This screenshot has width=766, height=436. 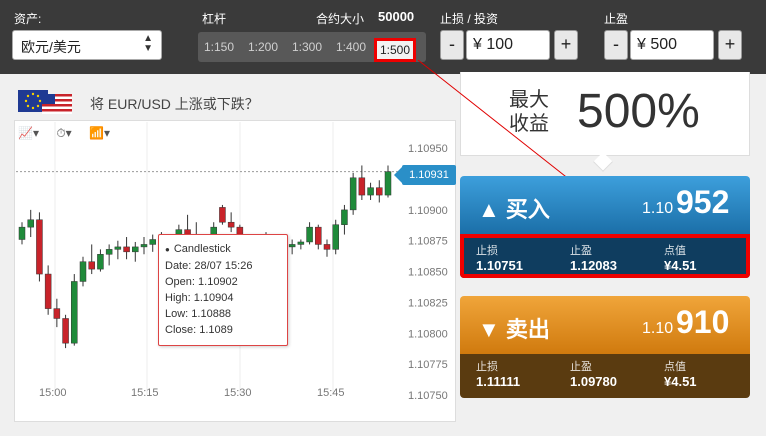 What do you see at coordinates (593, 381) in the screenshot?
I see `sell-tp-value: 1.09780` at bounding box center [593, 381].